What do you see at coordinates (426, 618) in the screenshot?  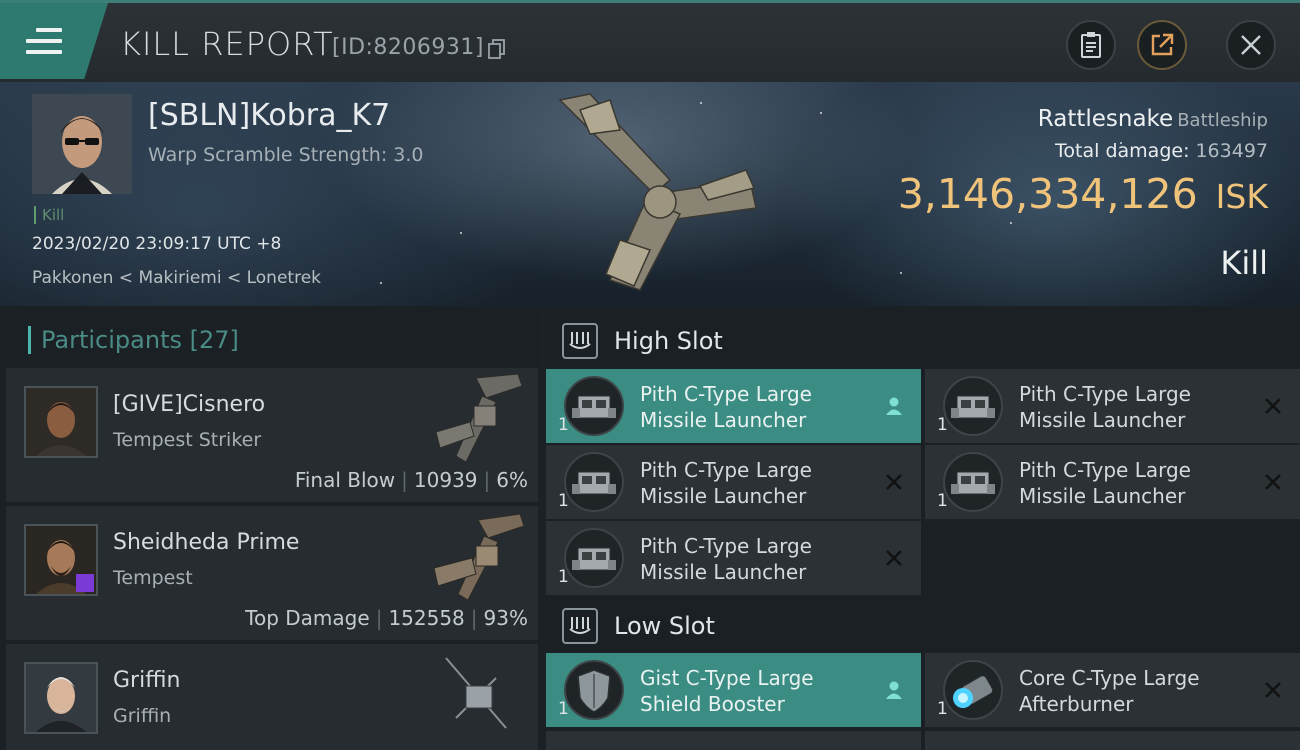 I see `participant-damage: 152558` at bounding box center [426, 618].